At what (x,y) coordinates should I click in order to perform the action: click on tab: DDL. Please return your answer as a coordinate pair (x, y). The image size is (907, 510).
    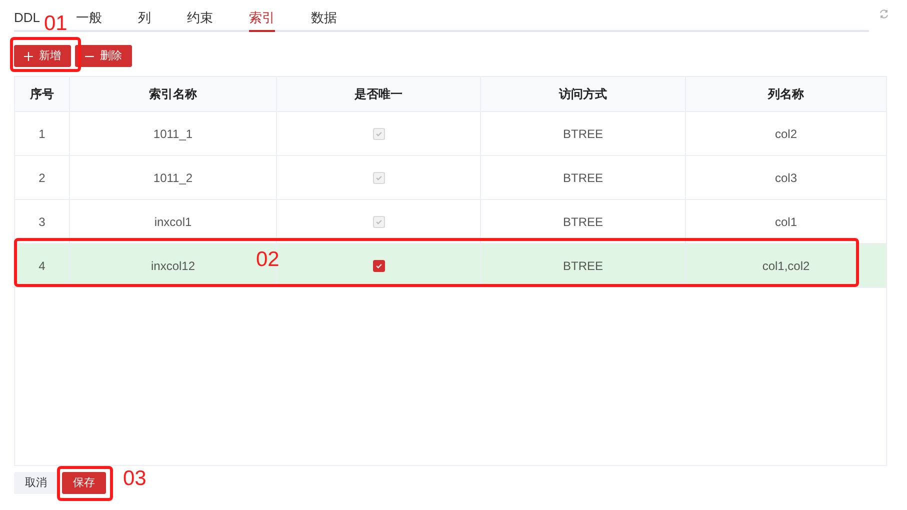
    Looking at the image, I should click on (27, 21).